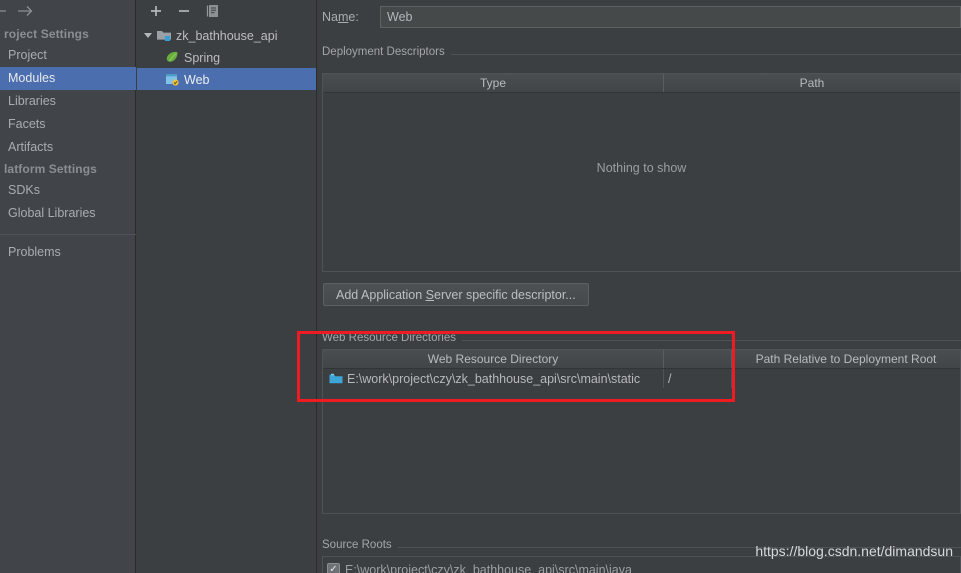 Image resolution: width=961 pixels, height=573 pixels. I want to click on sidebar-item-modules: Modules, so click(68, 78).